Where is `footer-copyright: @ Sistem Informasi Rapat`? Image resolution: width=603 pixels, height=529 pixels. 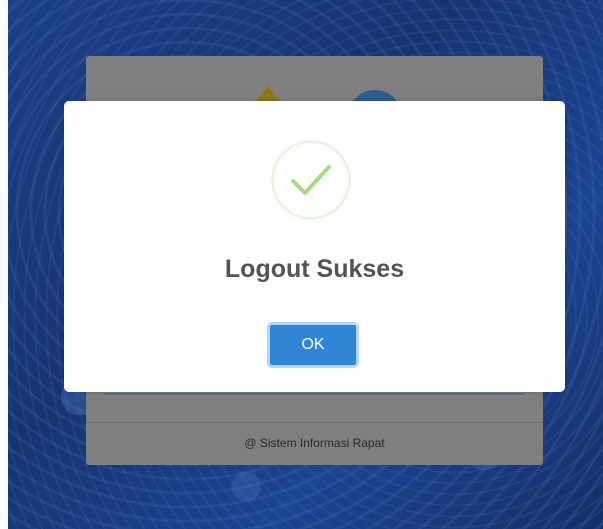
footer-copyright: @ Sistem Informasi Rapat is located at coordinates (314, 443).